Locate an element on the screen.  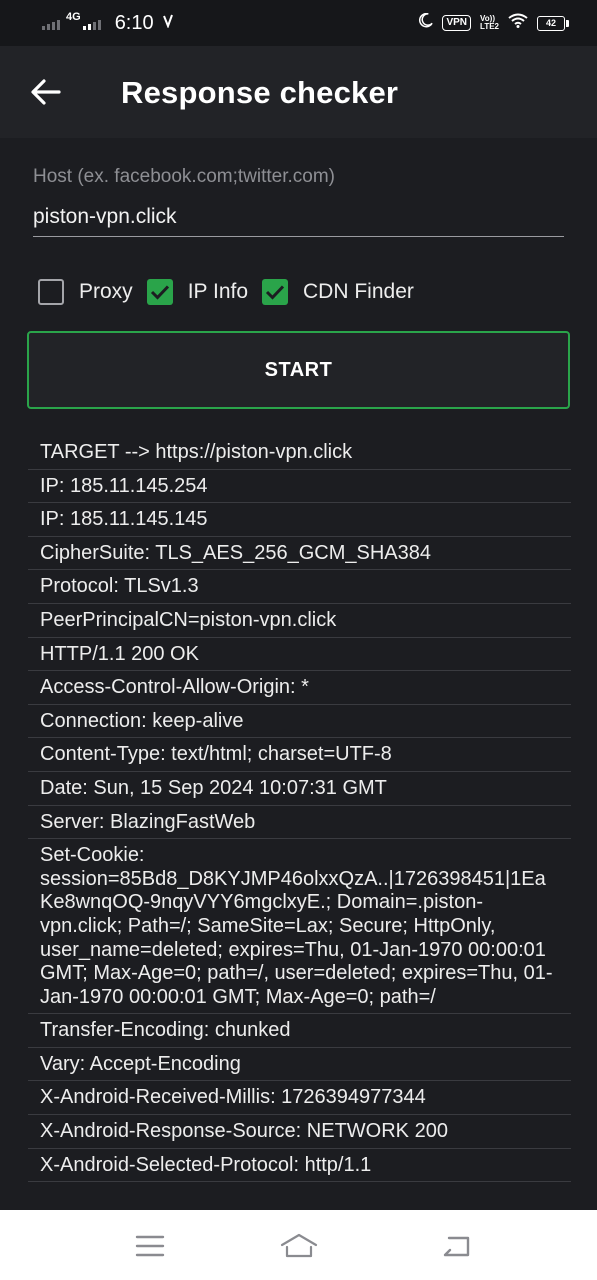
result-row-content-type: Content-Type: text/html; charset=UTF-8 is located at coordinates (299, 755).